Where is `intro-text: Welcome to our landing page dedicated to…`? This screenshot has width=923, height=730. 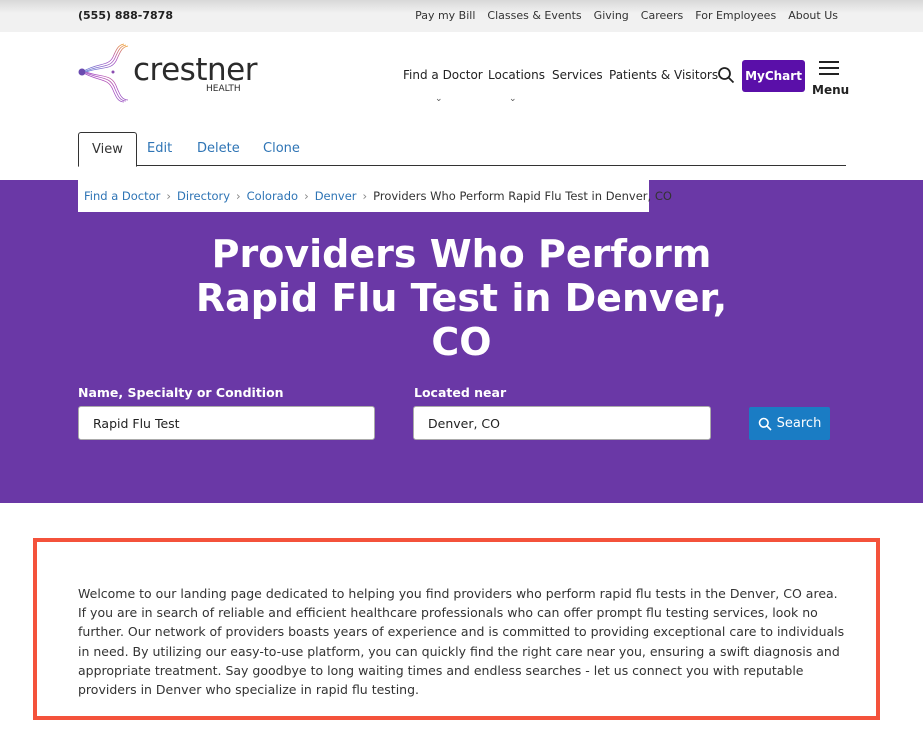
intro-text: Welcome to our landing page dedicated to… is located at coordinates (461, 642).